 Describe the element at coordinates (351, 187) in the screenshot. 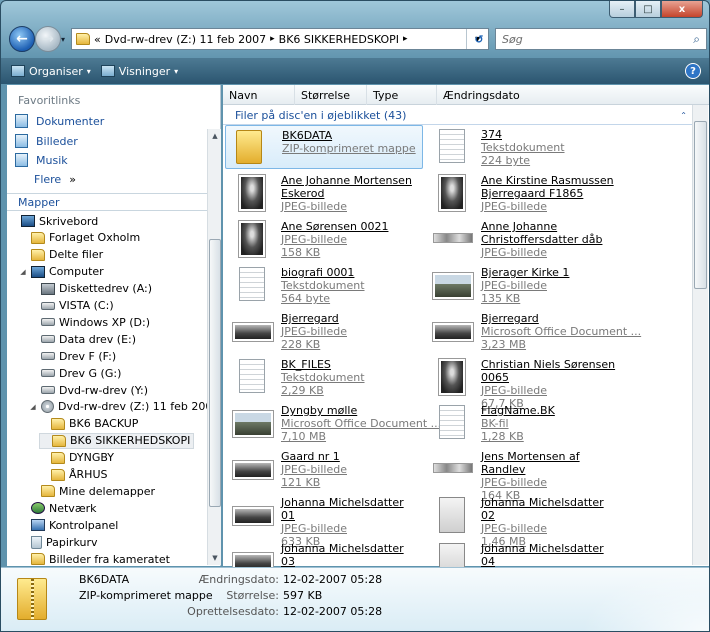

I see `file-name: Ane Johanne Mortensen Eskerod` at that location.